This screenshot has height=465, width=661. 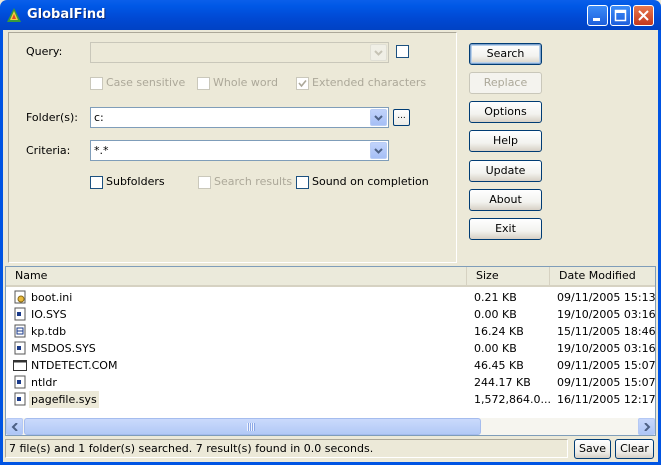 I want to click on data-file-icon, so click(x=20, y=331).